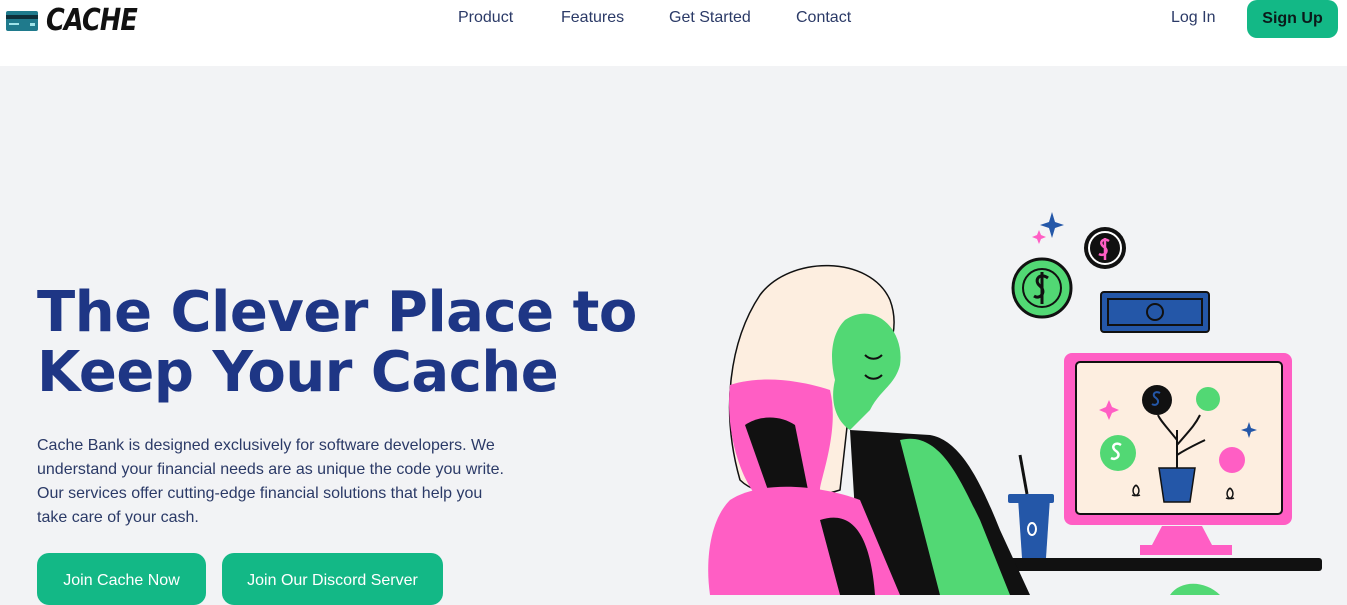  What do you see at coordinates (866, 371) in the screenshot?
I see `person-face` at bounding box center [866, 371].